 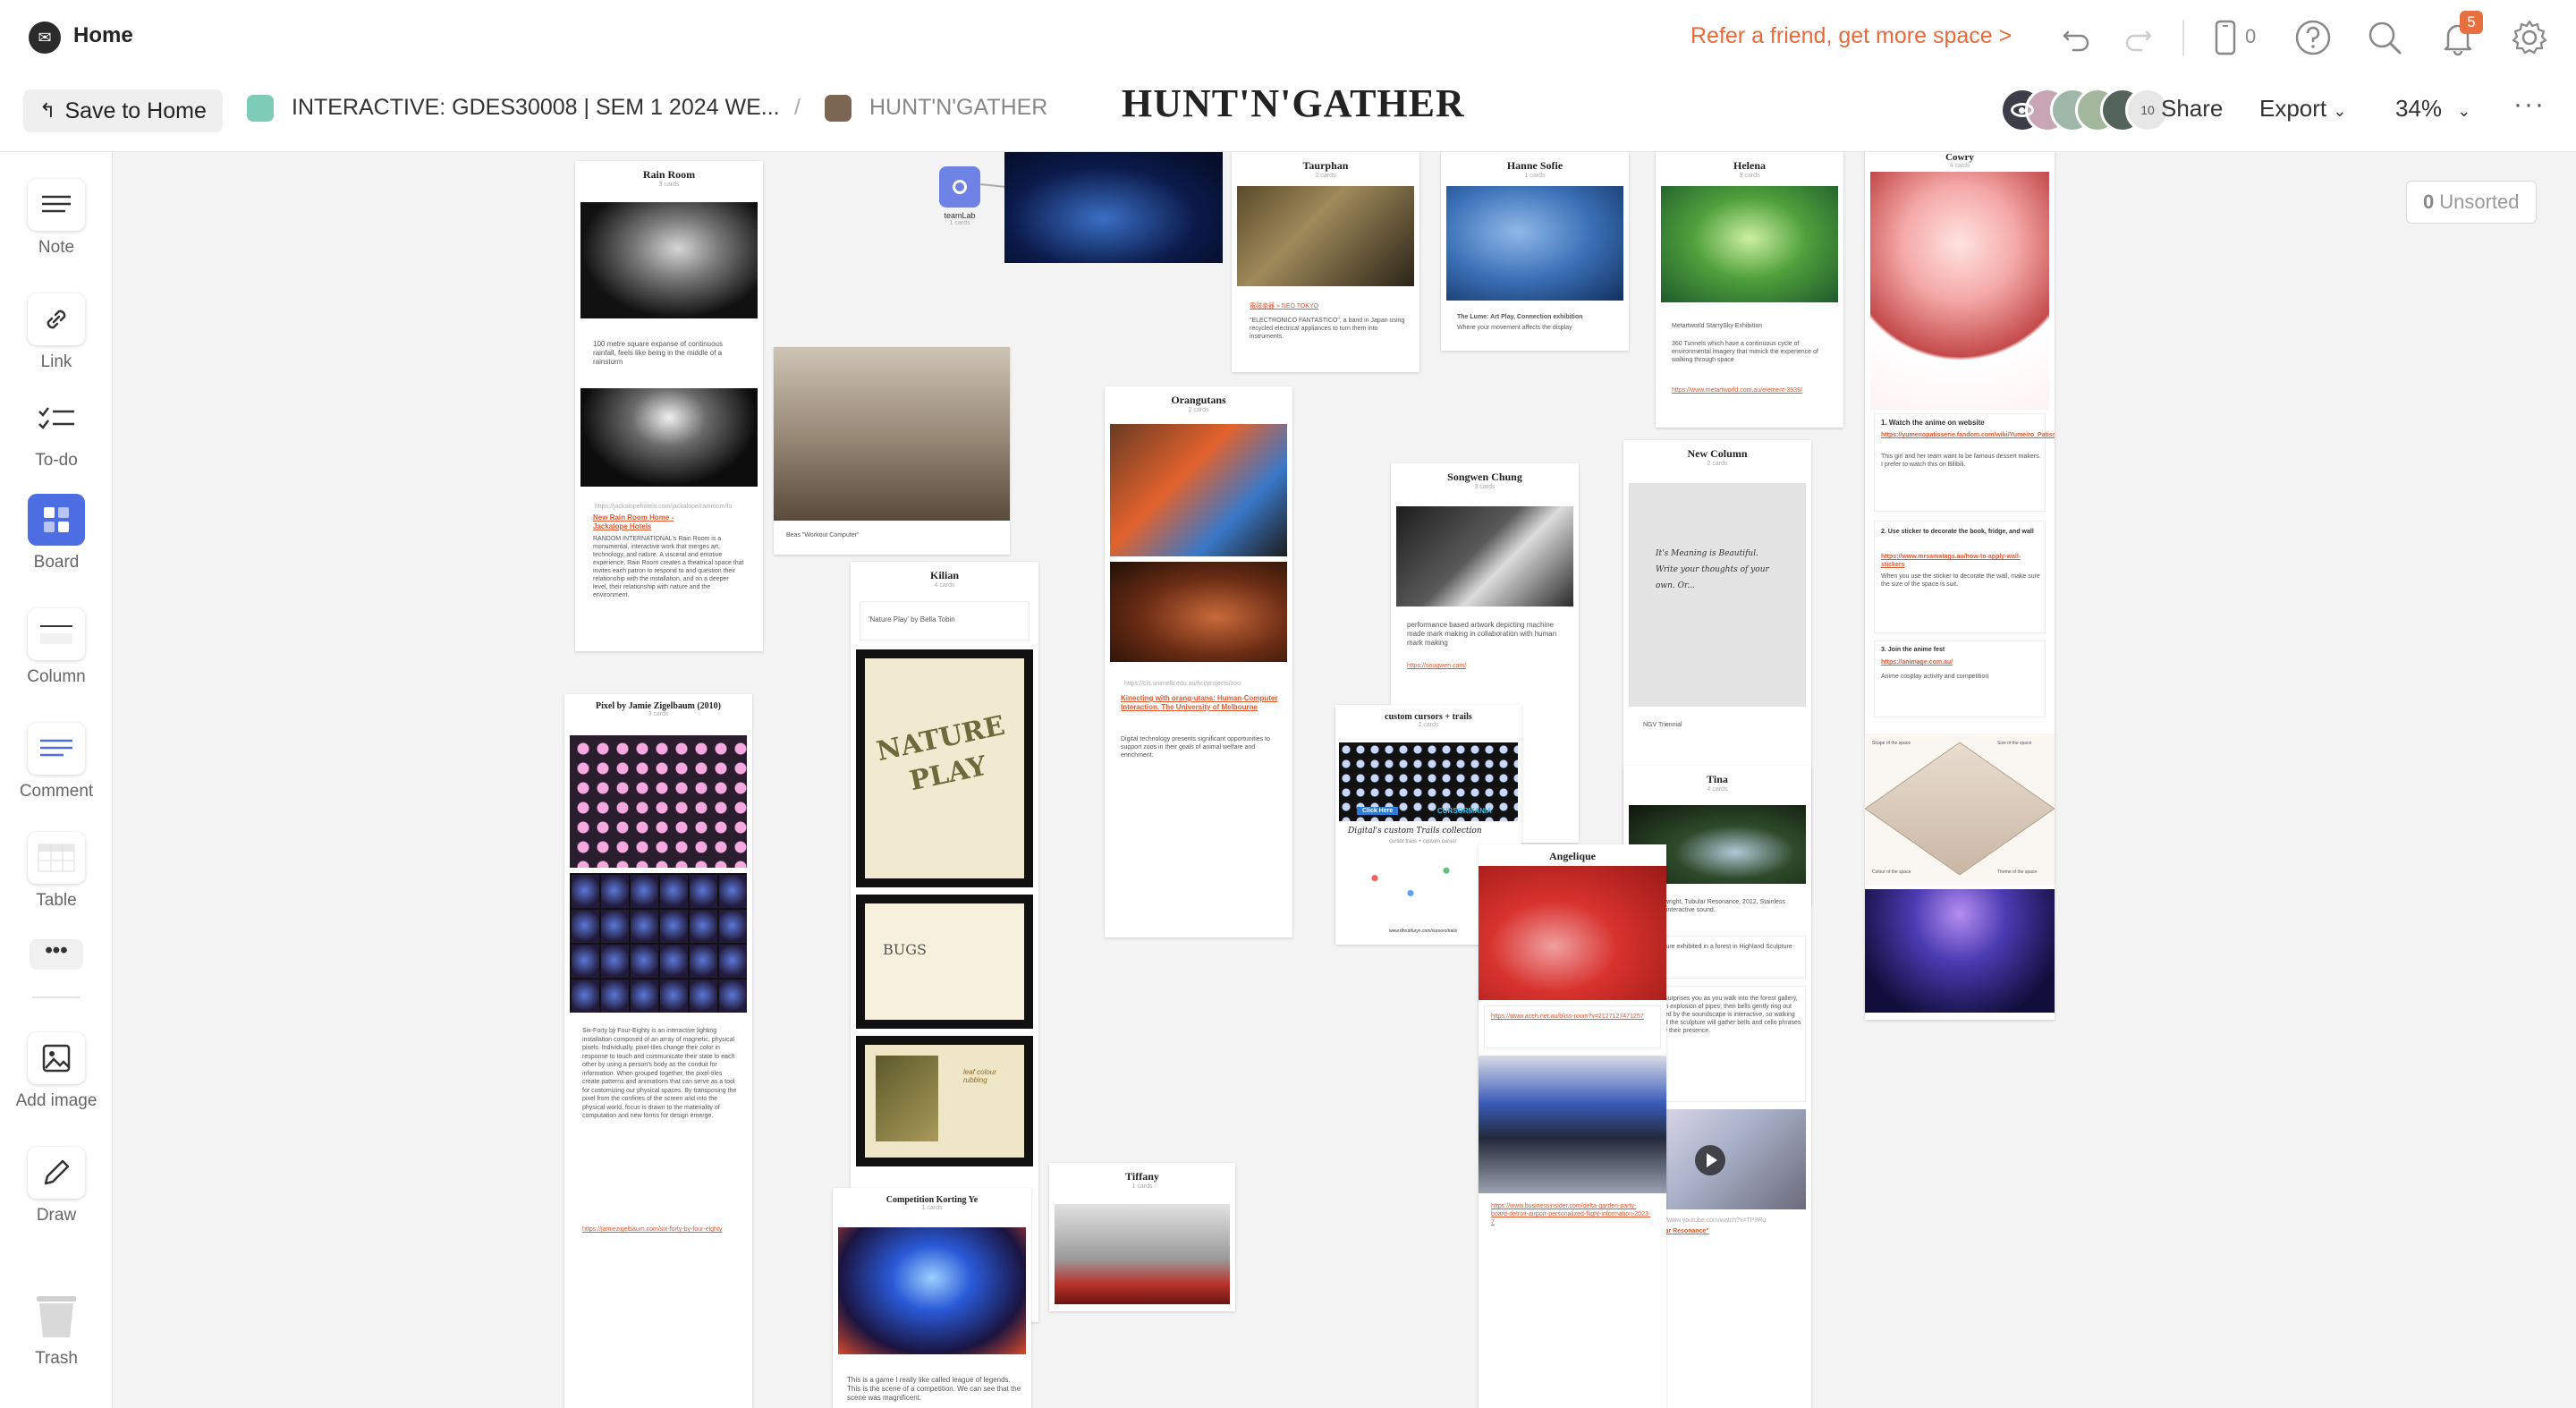 What do you see at coordinates (1961, 662) in the screenshot?
I see `link-url: https://animage.com.au/` at bounding box center [1961, 662].